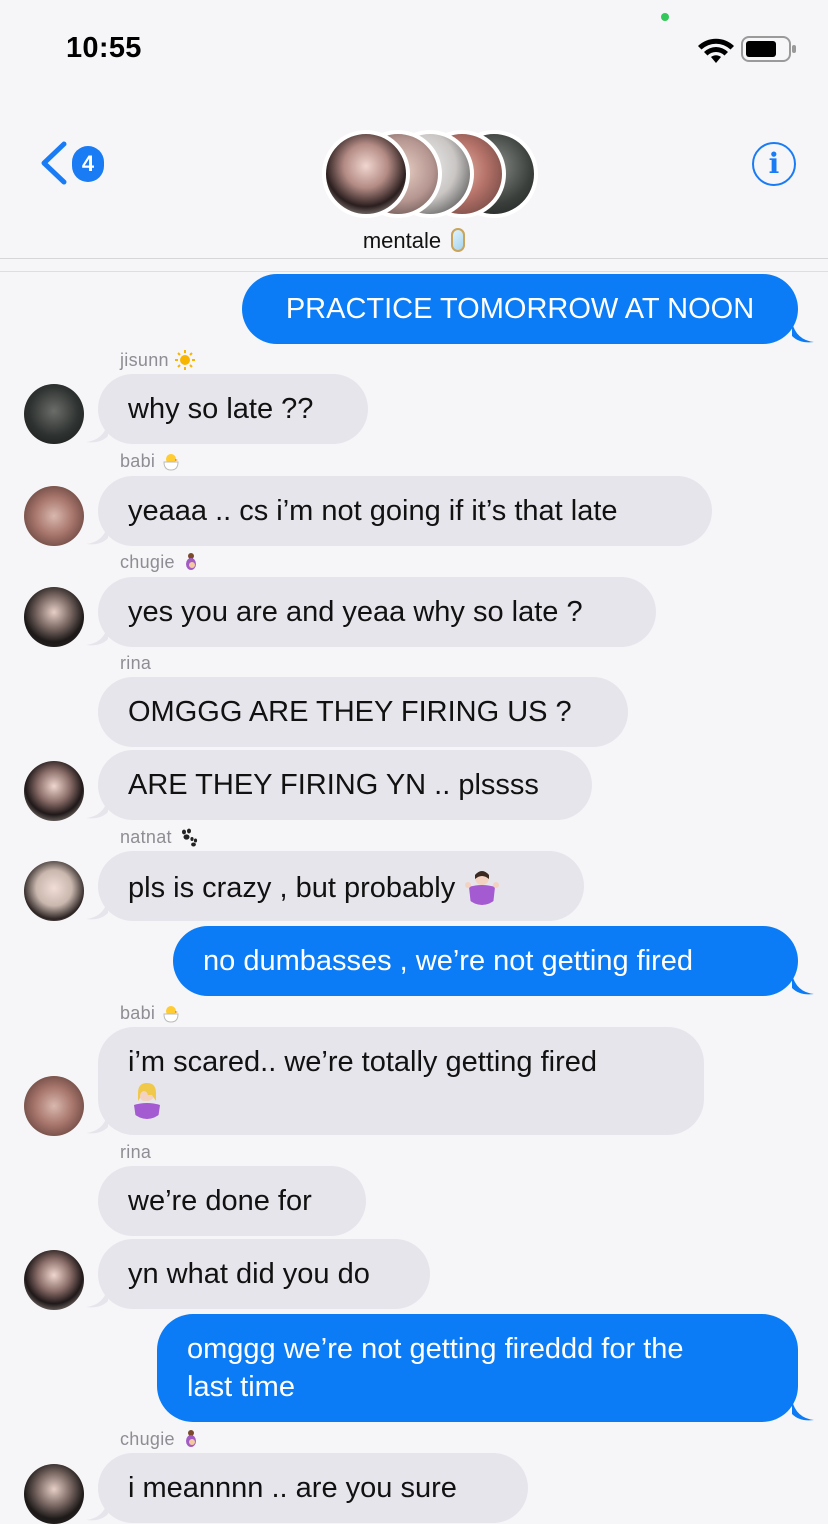 The height and width of the screenshot is (1524, 828). I want to click on info-button: i, so click(774, 164).